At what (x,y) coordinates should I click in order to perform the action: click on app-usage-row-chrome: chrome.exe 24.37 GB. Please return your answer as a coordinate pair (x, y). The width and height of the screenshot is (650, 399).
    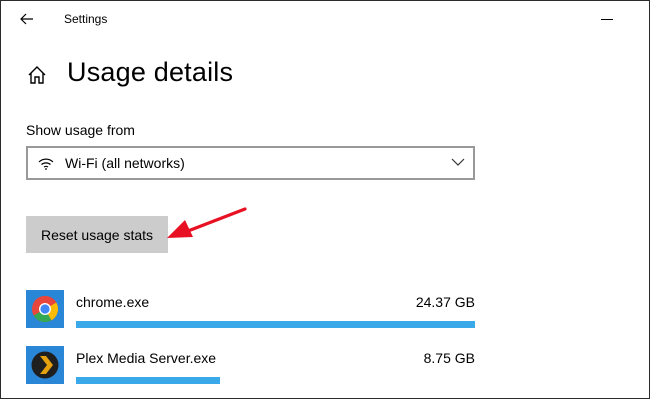
    Looking at the image, I should click on (251, 314).